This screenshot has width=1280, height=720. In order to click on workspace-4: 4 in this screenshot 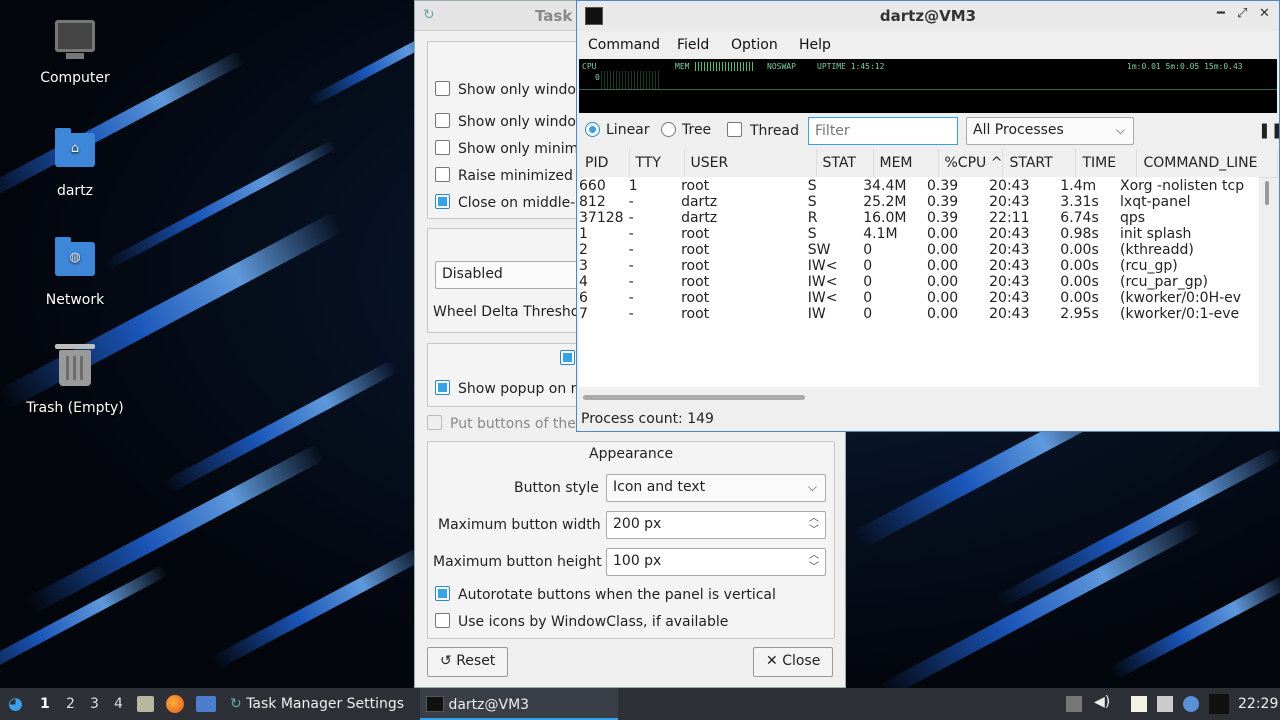, I will do `click(118, 704)`.